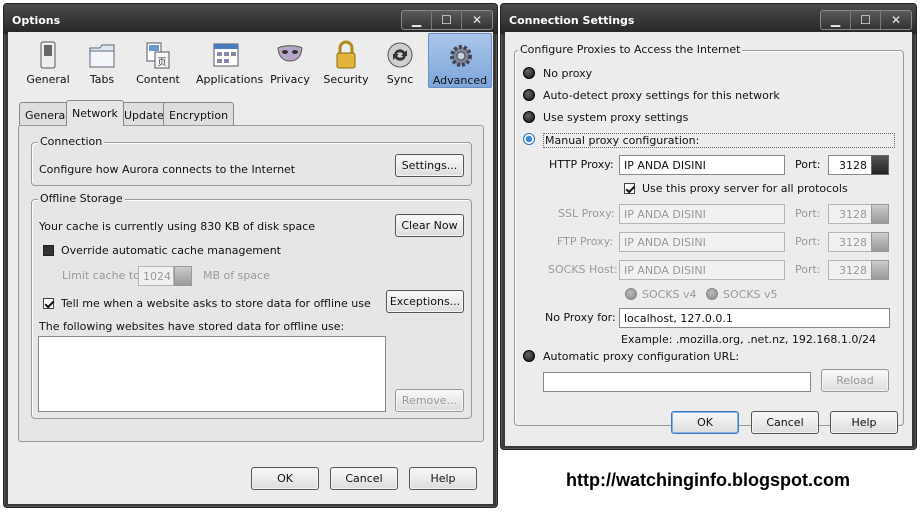 The image size is (920, 512). I want to click on category-applications: Applications, so click(230, 63).